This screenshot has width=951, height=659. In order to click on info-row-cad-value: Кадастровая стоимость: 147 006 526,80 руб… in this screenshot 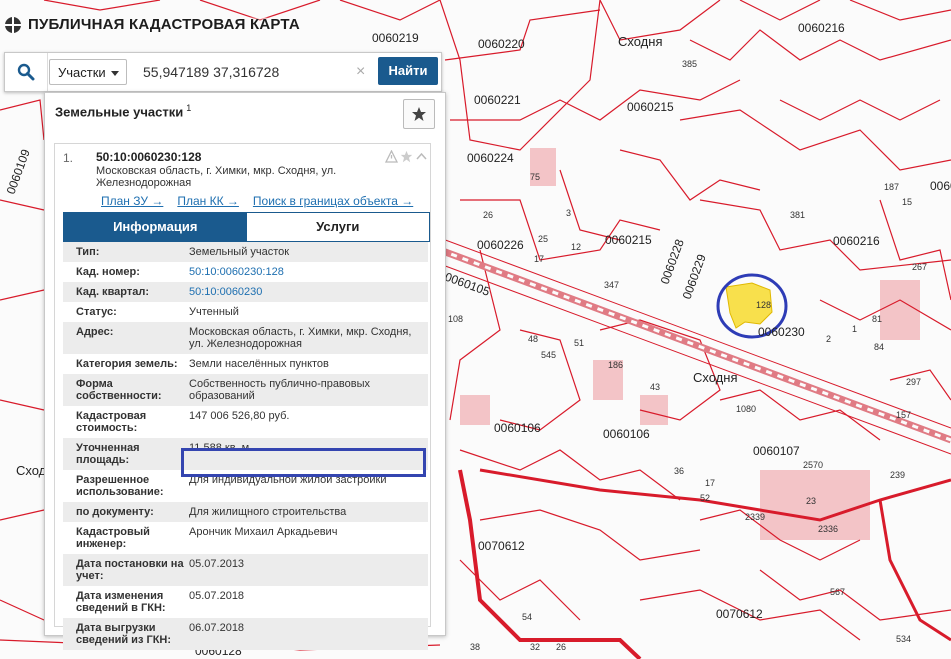, I will do `click(245, 422)`.